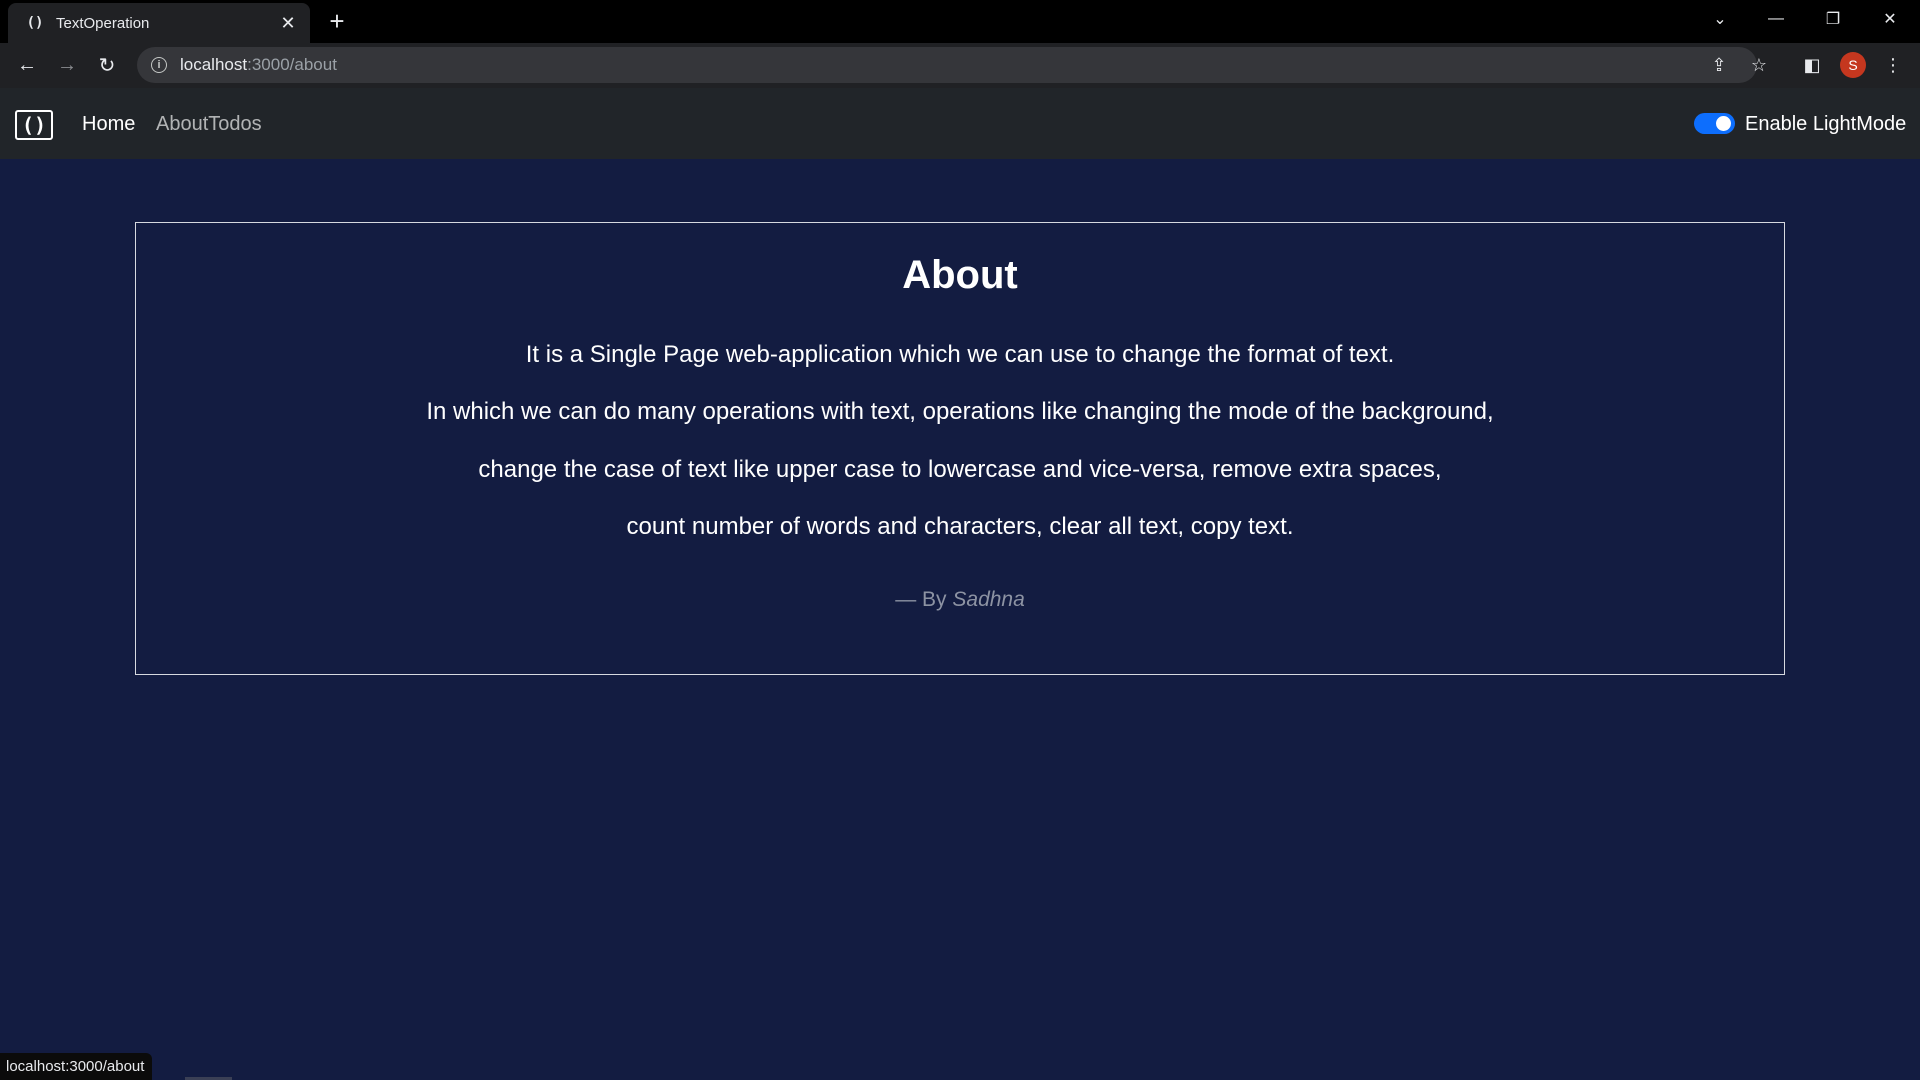 This screenshot has width=1920, height=1080. Describe the element at coordinates (1825, 124) in the screenshot. I see `lightmode-toggle-label: Enable LightMode` at that location.